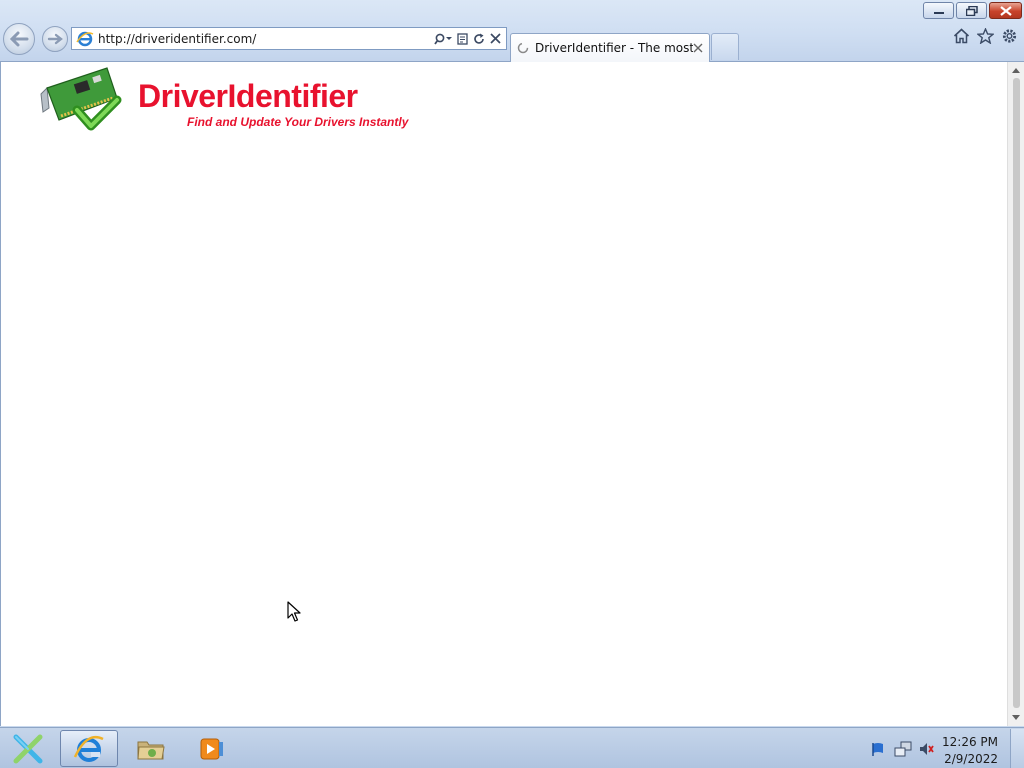 This screenshot has height=768, width=1024. Describe the element at coordinates (1016, 70) in the screenshot. I see `scroll-up-icon` at that location.